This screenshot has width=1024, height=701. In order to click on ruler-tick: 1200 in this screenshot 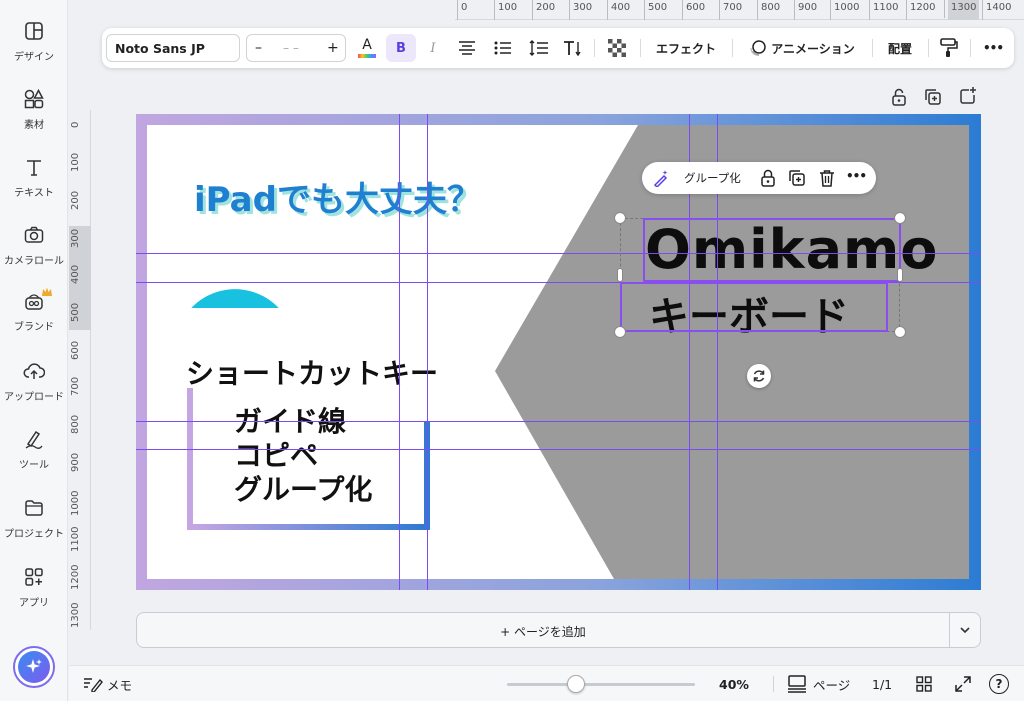, I will do `click(920, 10)`.